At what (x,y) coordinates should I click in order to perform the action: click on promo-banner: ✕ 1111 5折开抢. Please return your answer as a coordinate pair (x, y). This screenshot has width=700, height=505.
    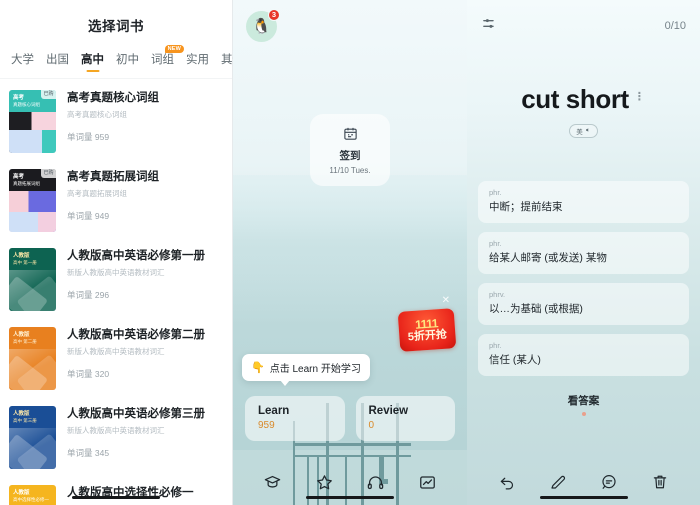
    Looking at the image, I should click on (427, 324).